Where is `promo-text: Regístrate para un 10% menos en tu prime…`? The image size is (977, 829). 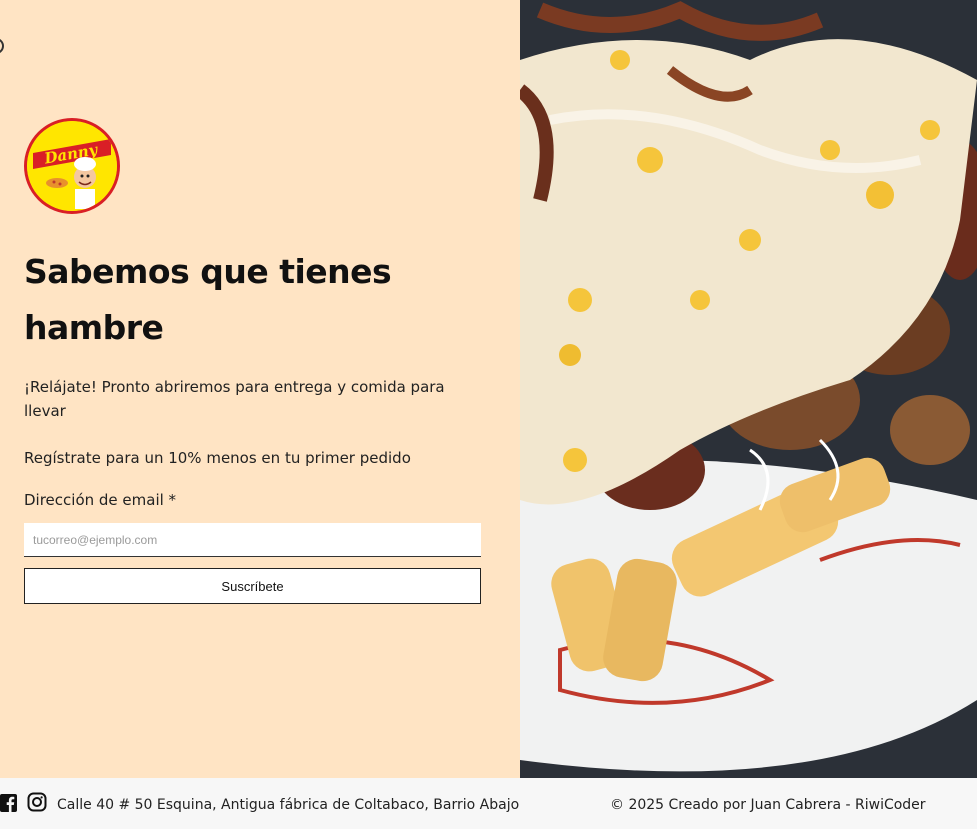
promo-text: Regístrate para un 10% menos en tu prime… is located at coordinates (217, 458).